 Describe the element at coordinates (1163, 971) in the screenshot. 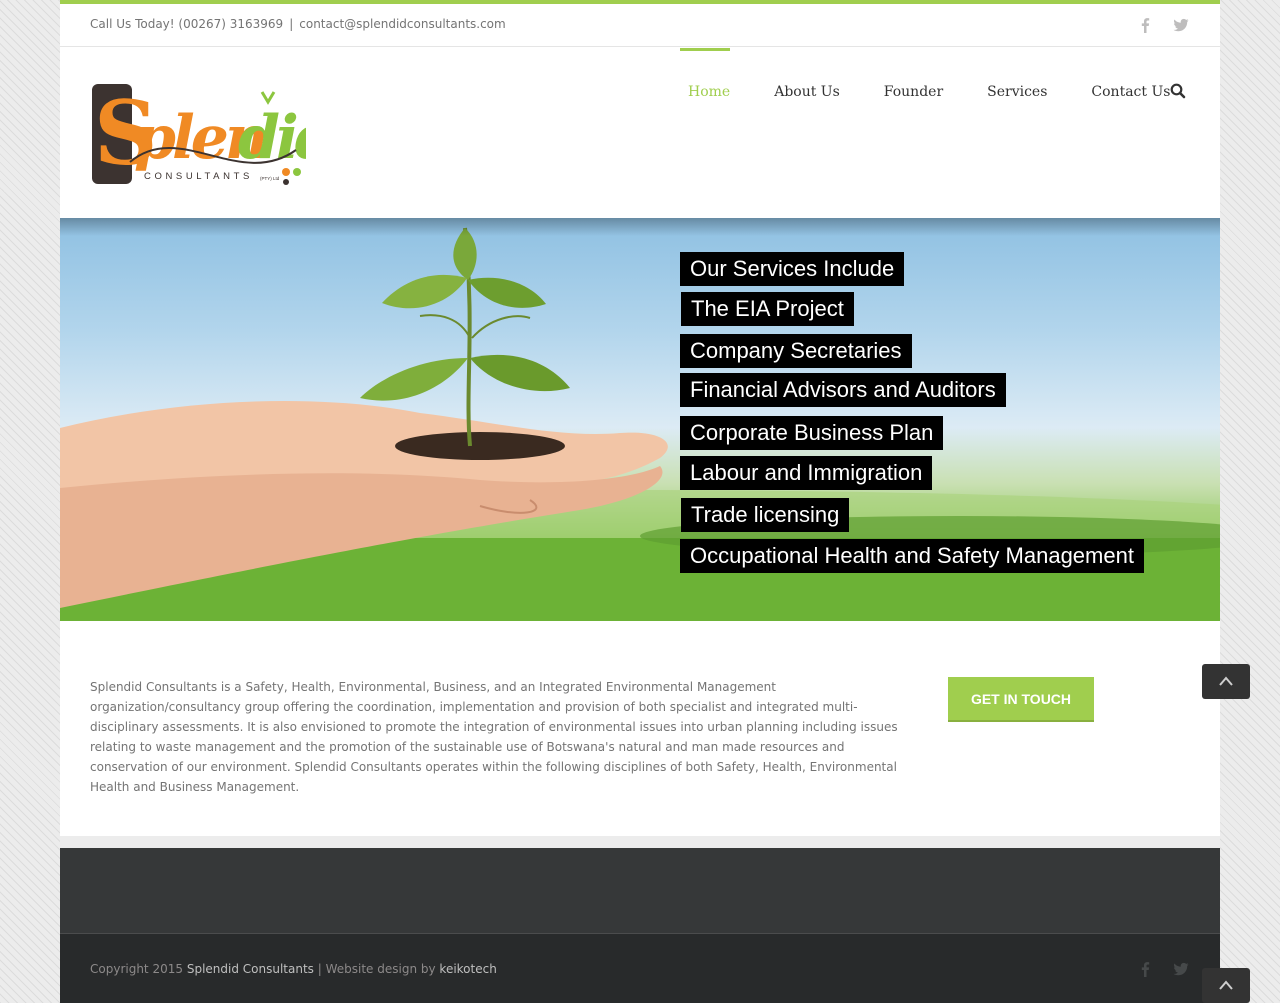

I see `footer-social` at that location.